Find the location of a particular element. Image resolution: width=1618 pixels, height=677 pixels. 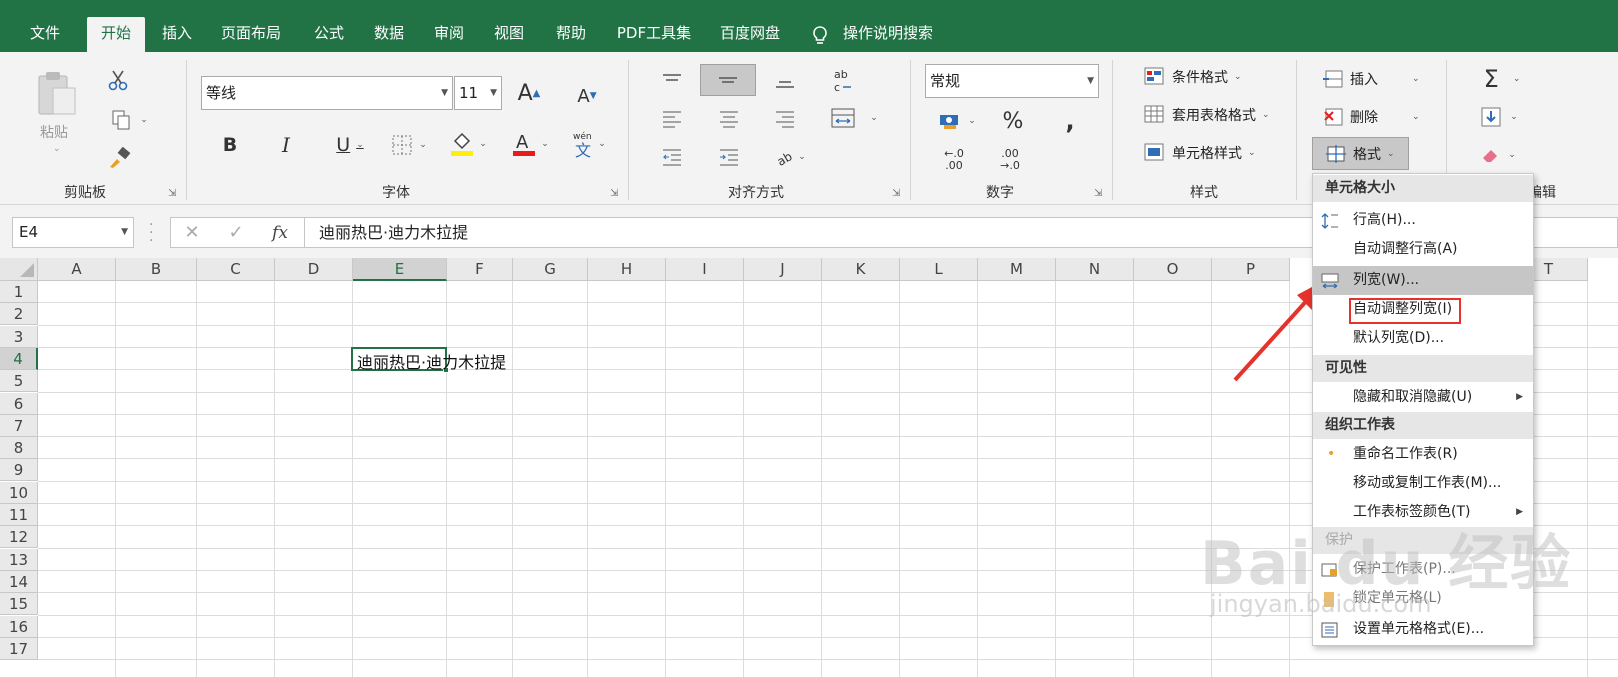

column-header-h: H is located at coordinates (627, 269).